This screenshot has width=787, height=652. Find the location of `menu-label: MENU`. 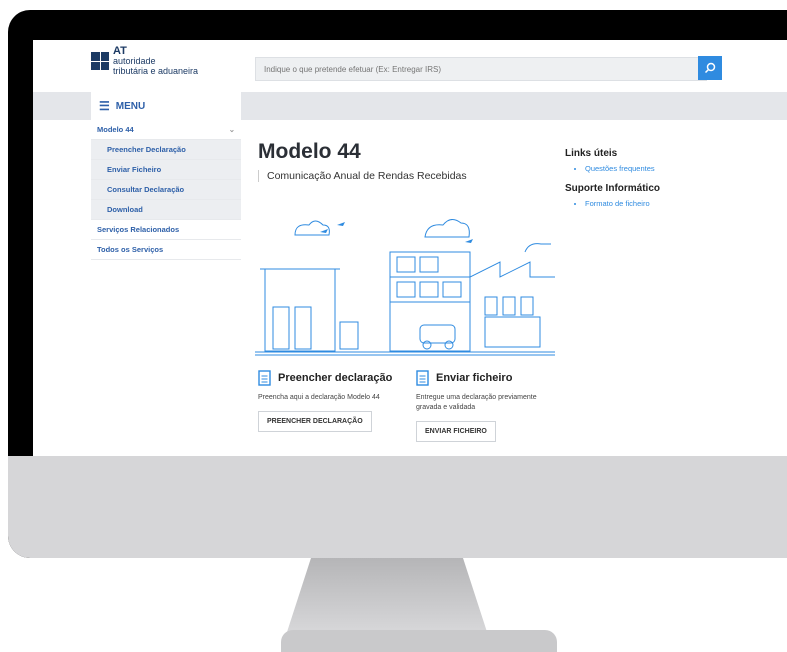

menu-label: MENU is located at coordinates (130, 106).